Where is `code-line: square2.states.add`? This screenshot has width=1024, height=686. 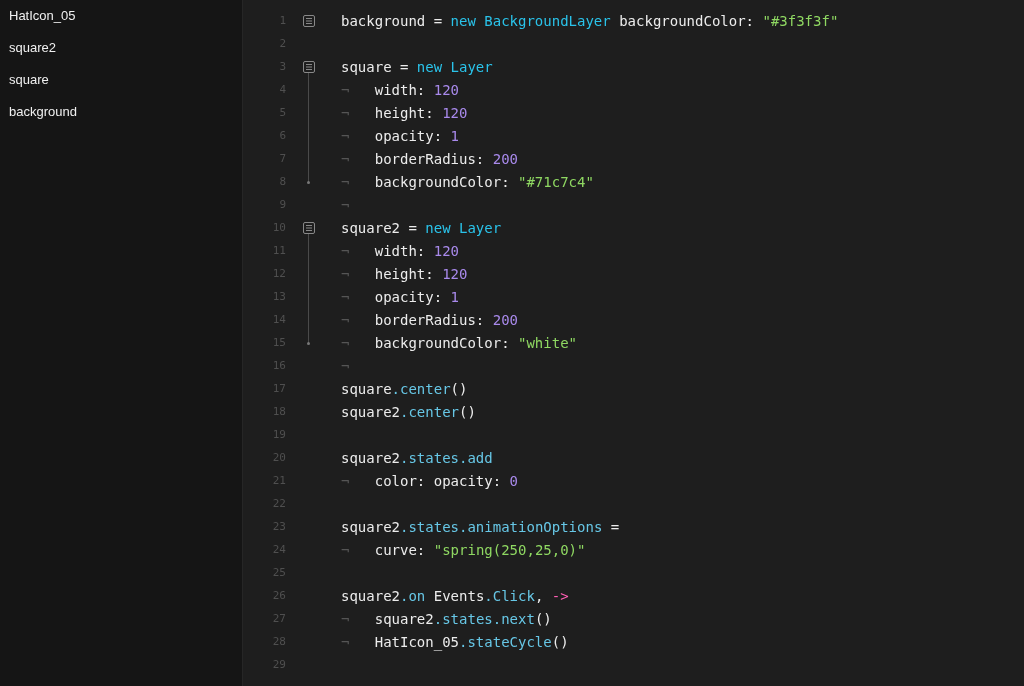 code-line: square2.states.add is located at coordinates (417, 457).